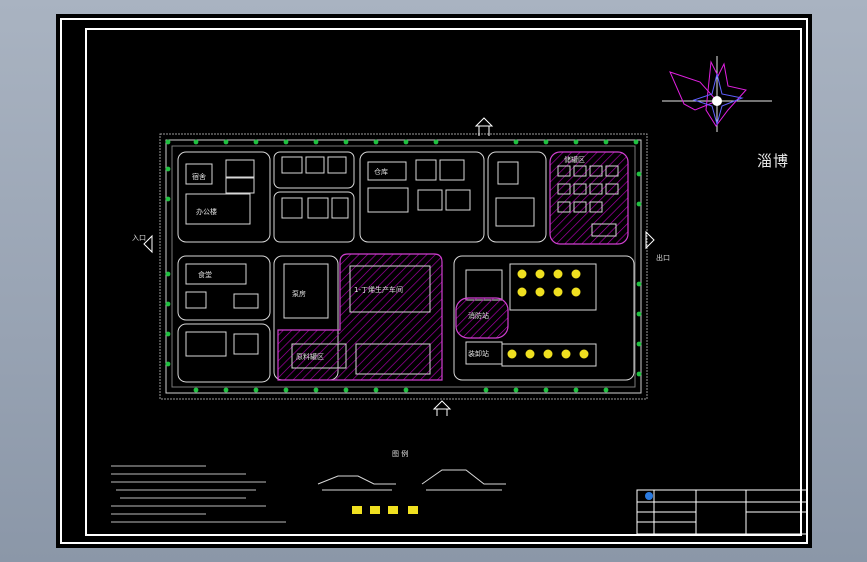  Describe the element at coordinates (773, 161) in the screenshot. I see `city-label: 淄博` at that location.